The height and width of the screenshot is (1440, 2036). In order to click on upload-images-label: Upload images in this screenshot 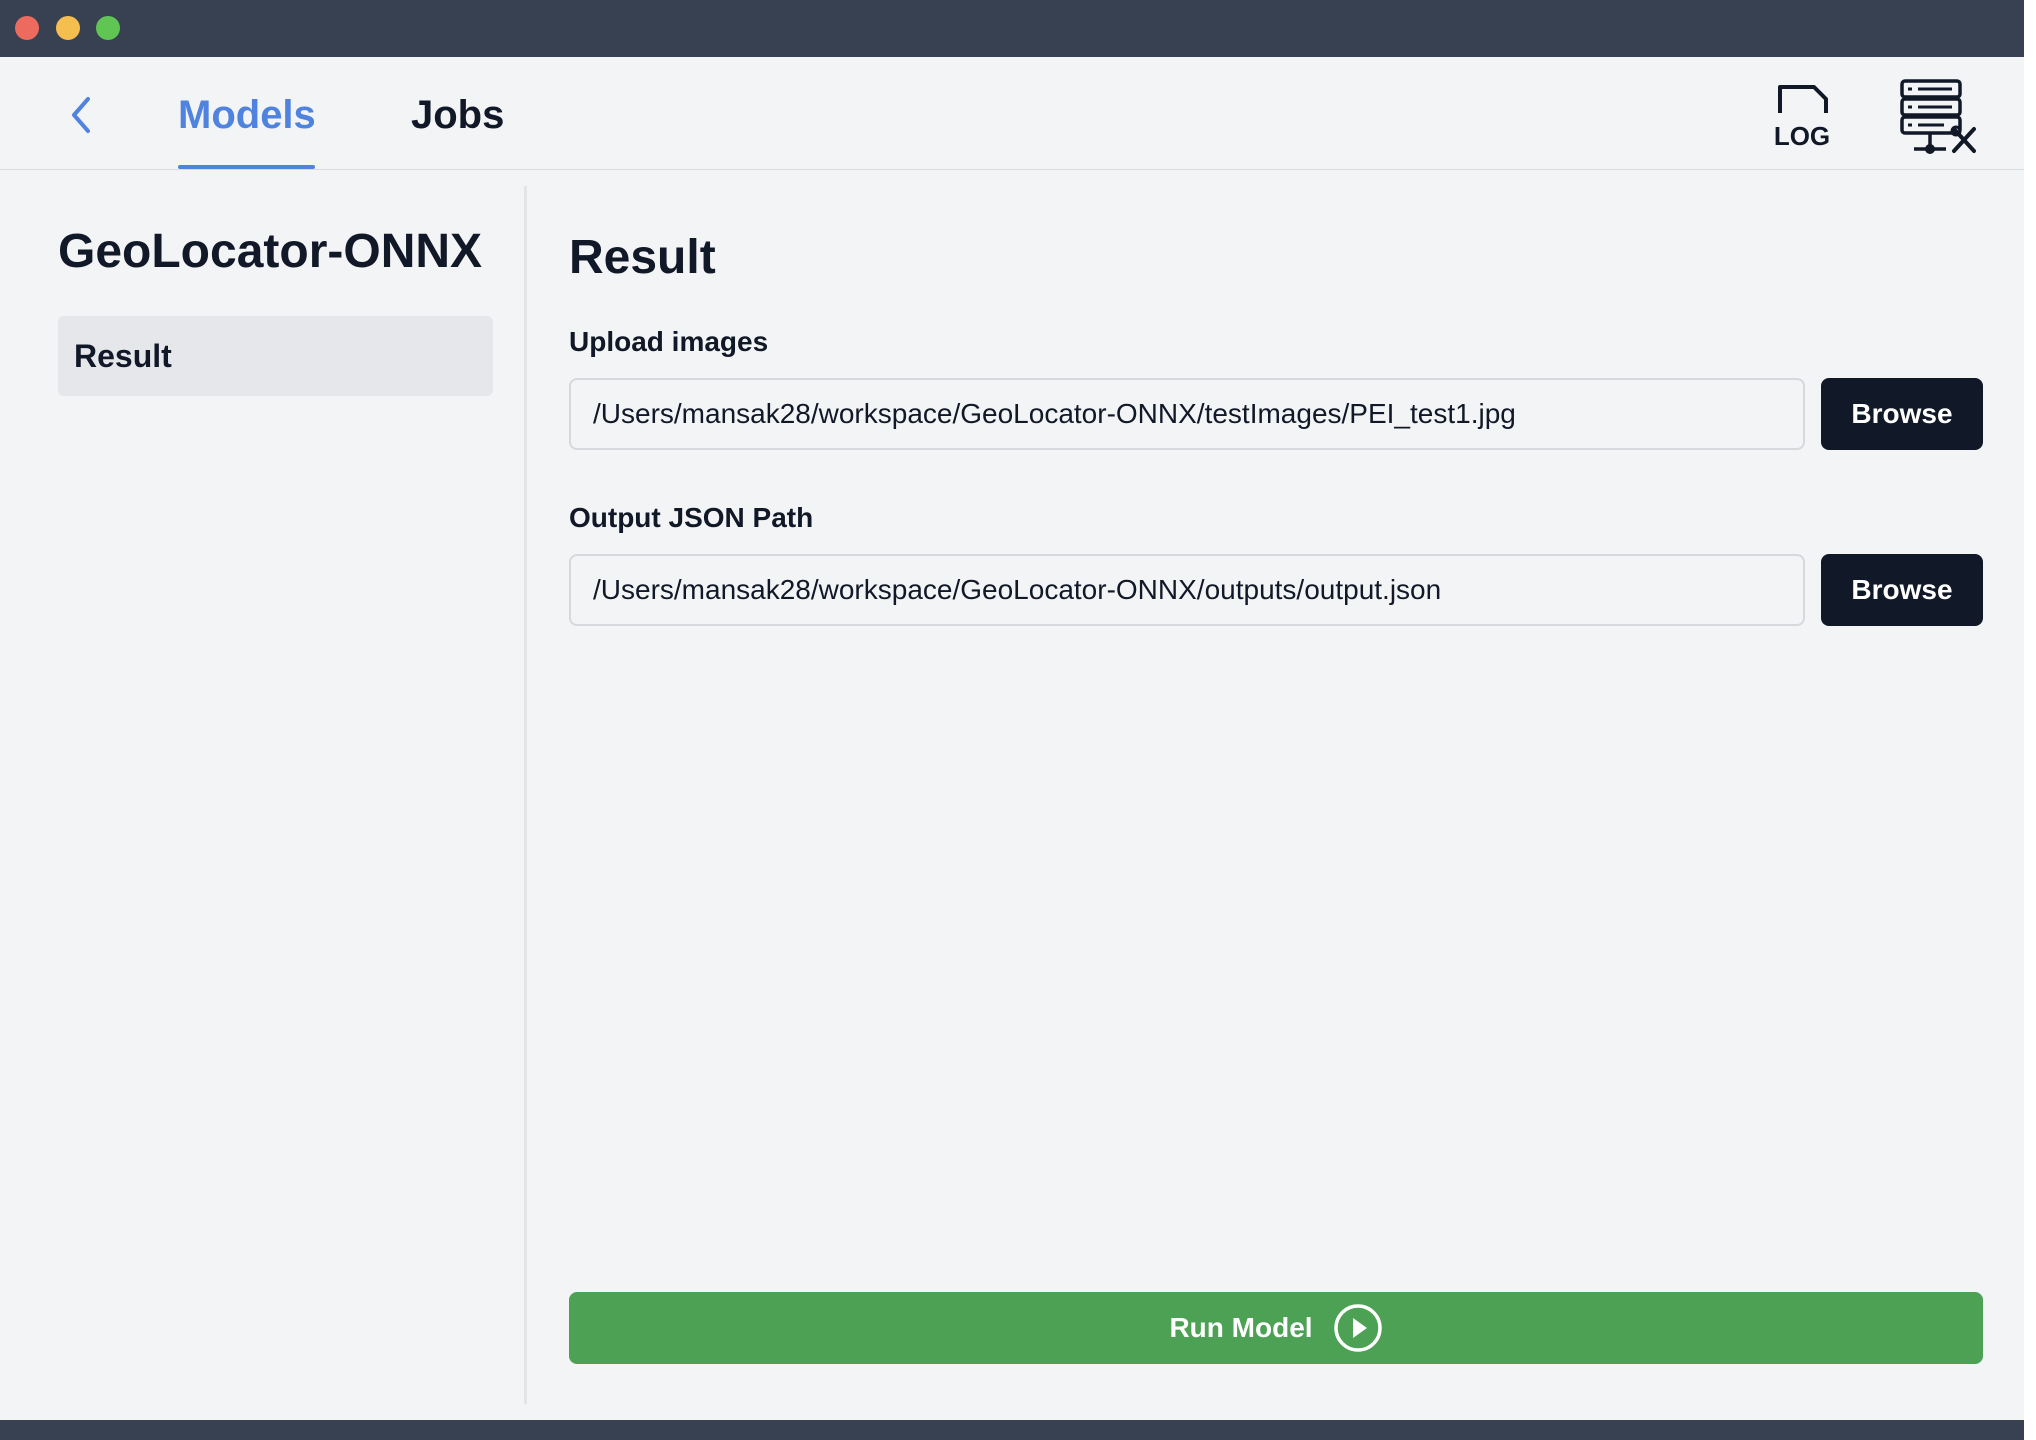, I will do `click(669, 341)`.